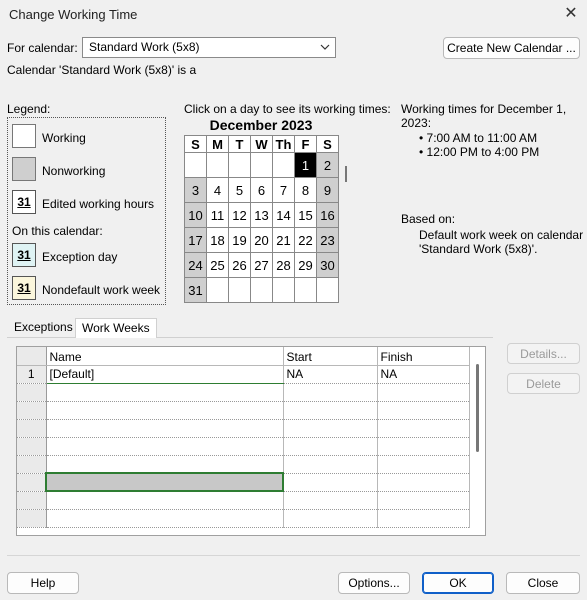 This screenshot has width=587, height=600. I want to click on calendar-day: 11, so click(217, 215).